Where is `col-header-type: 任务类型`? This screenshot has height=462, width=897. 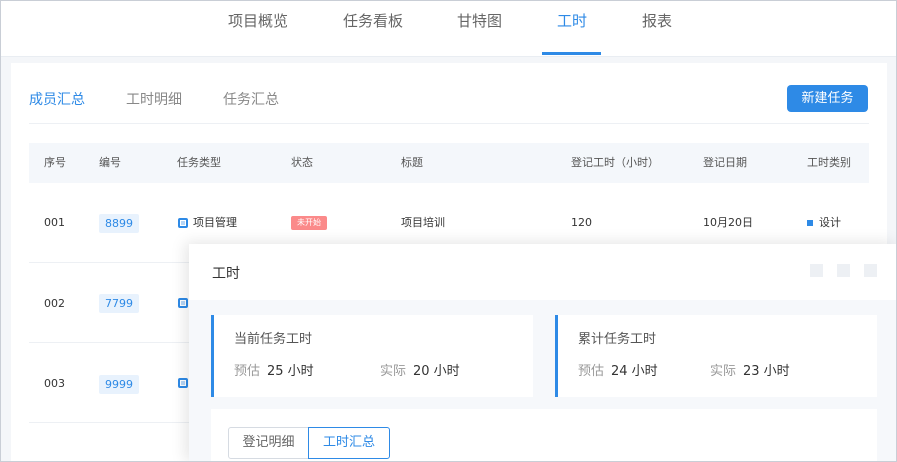
col-header-type: 任务类型 is located at coordinates (199, 162).